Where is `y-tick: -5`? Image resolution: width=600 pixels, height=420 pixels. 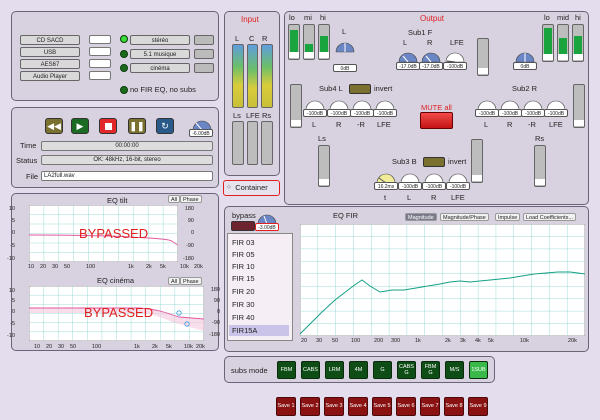 y-tick: -5 is located at coordinates (12, 246).